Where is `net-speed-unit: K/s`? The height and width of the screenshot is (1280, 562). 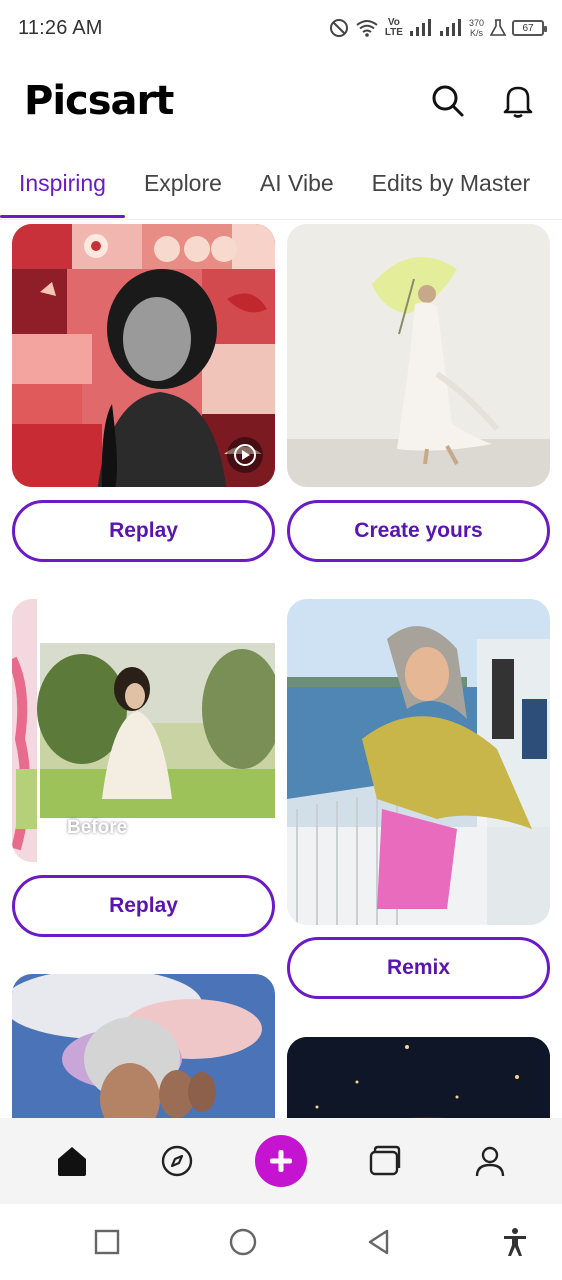
net-speed-unit: K/s is located at coordinates (476, 33).